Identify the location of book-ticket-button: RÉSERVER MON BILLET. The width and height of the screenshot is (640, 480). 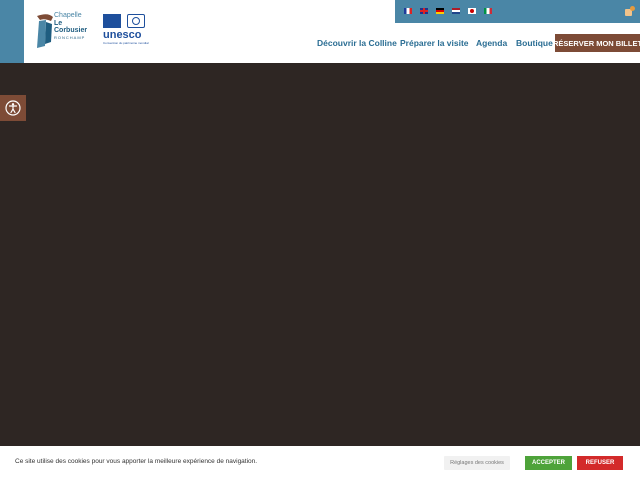
(596, 43).